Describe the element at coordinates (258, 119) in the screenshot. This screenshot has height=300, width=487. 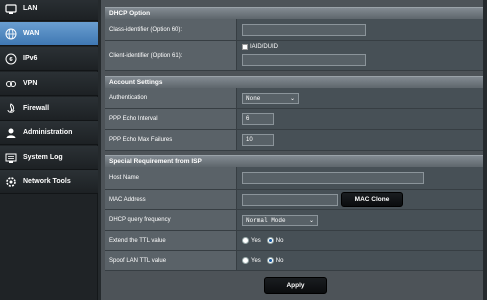
I see `ppp-echo-interval-input: 6` at that location.